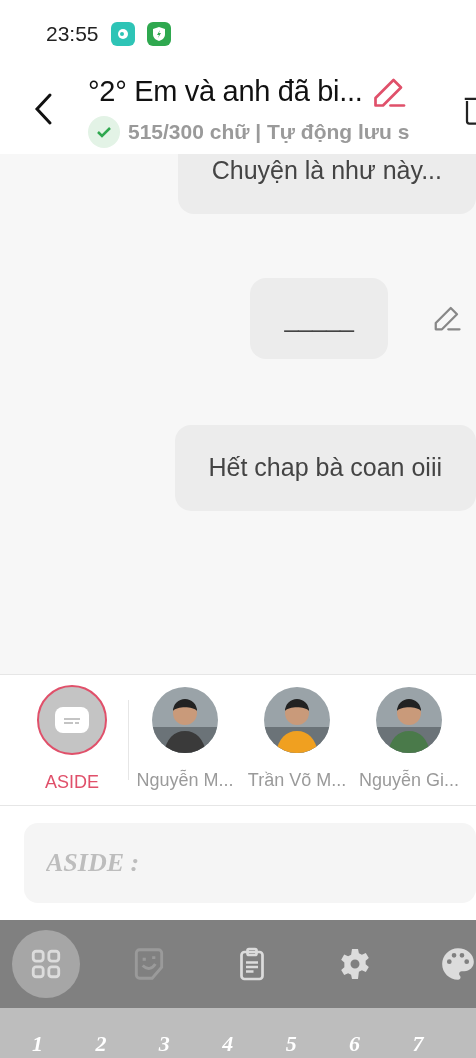 The width and height of the screenshot is (476, 1058). Describe the element at coordinates (158, 34) in the screenshot. I see `shield-icon` at that location.